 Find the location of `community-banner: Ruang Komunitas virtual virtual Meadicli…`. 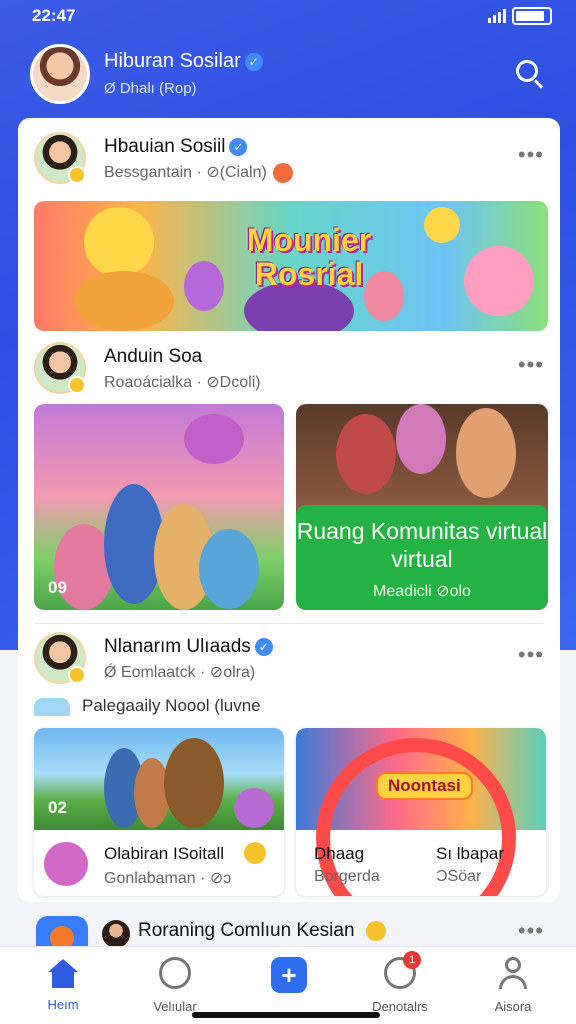

community-banner: Ruang Komunitas virtual virtual Meadicli… is located at coordinates (422, 557).